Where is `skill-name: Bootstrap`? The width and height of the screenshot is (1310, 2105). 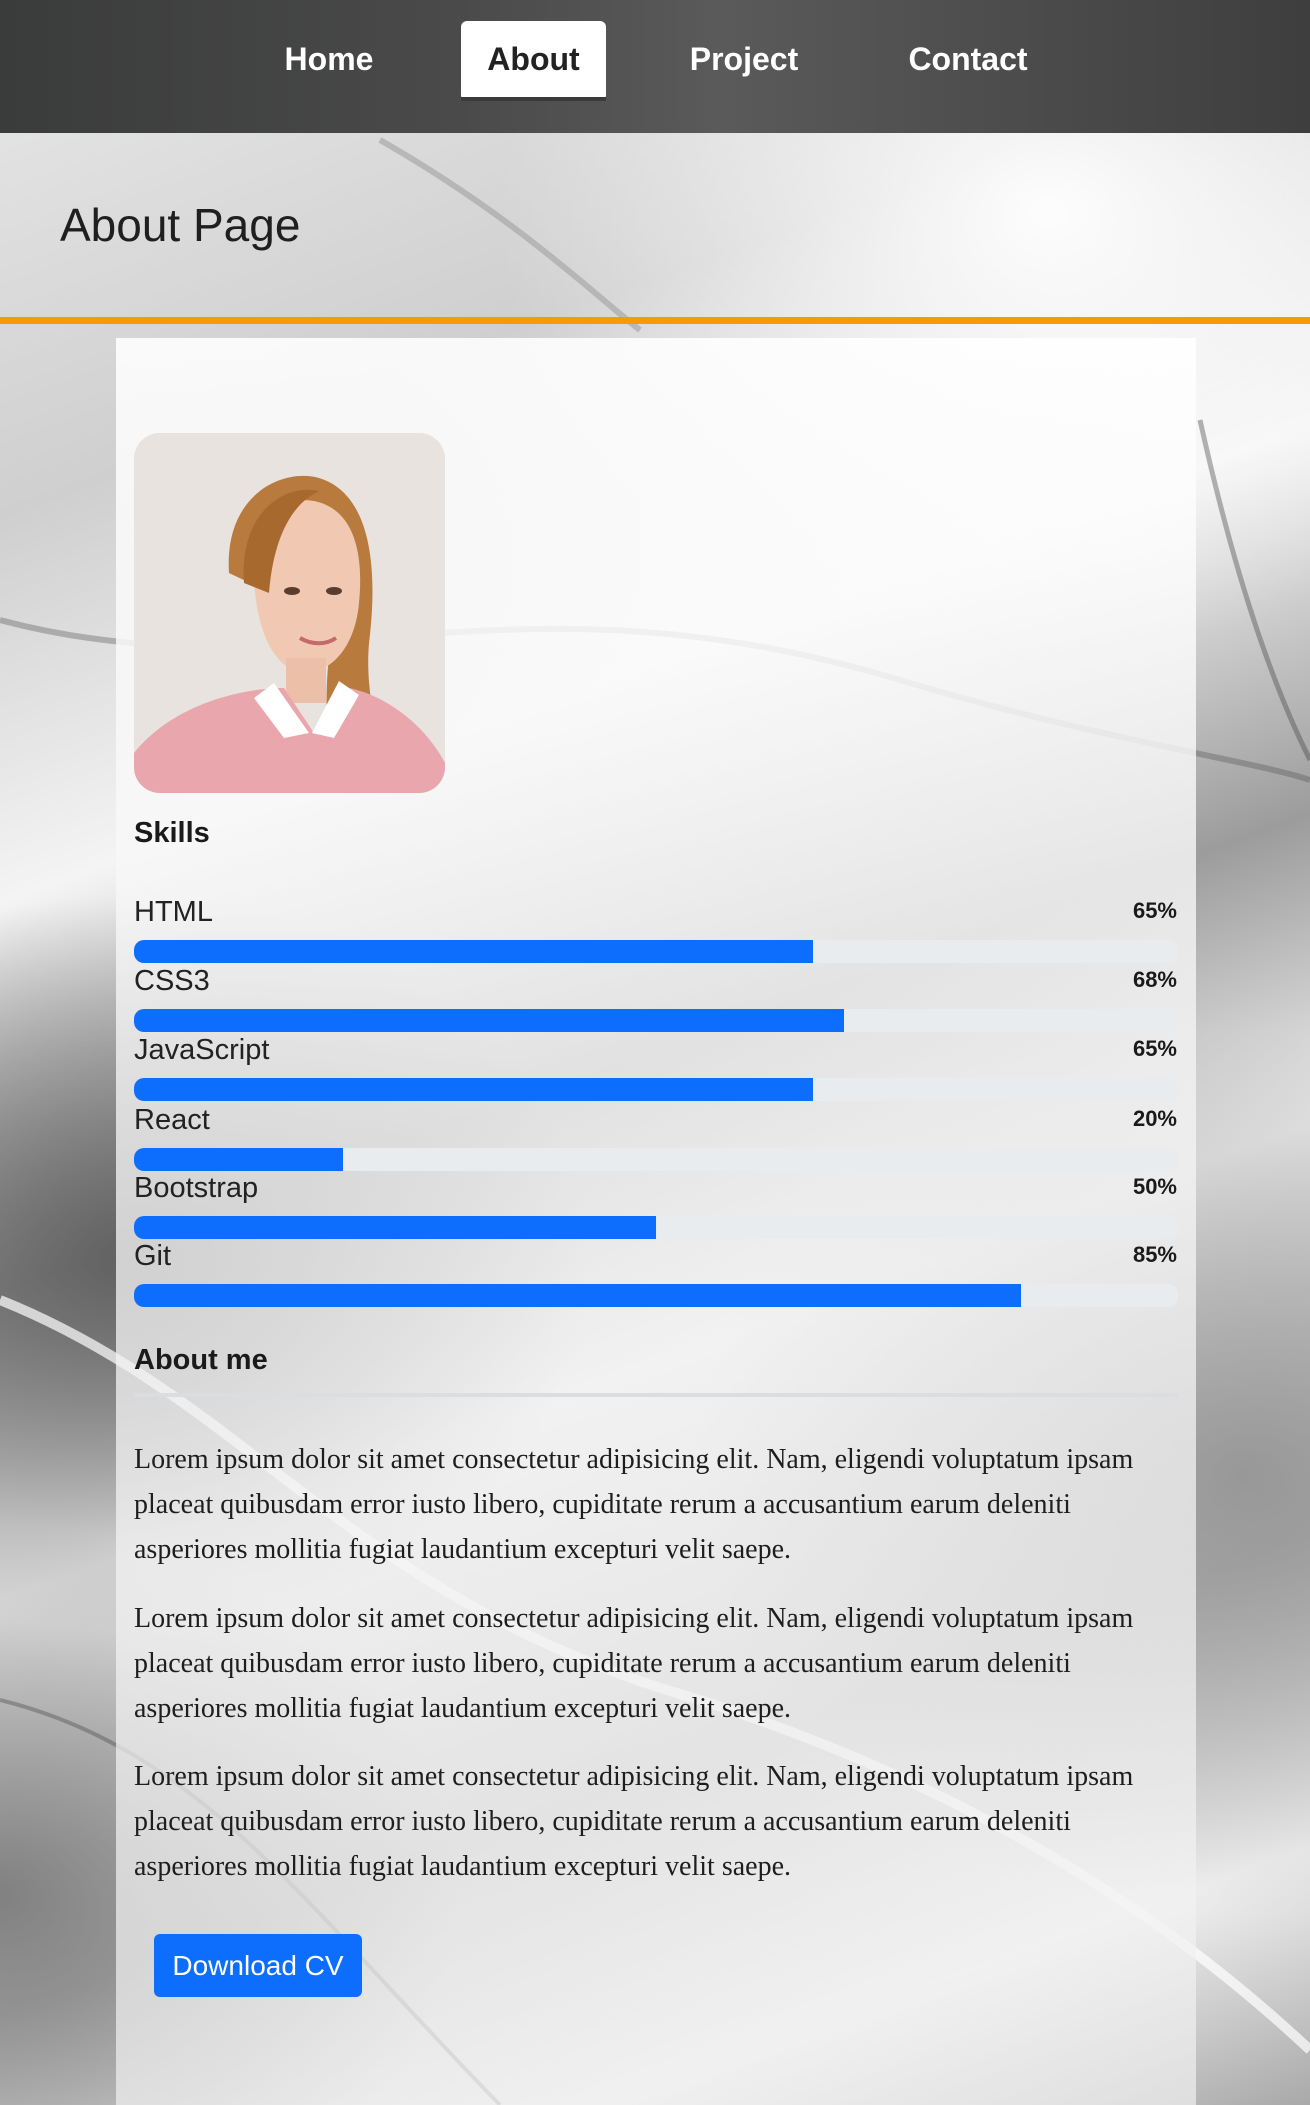 skill-name: Bootstrap is located at coordinates (196, 1188).